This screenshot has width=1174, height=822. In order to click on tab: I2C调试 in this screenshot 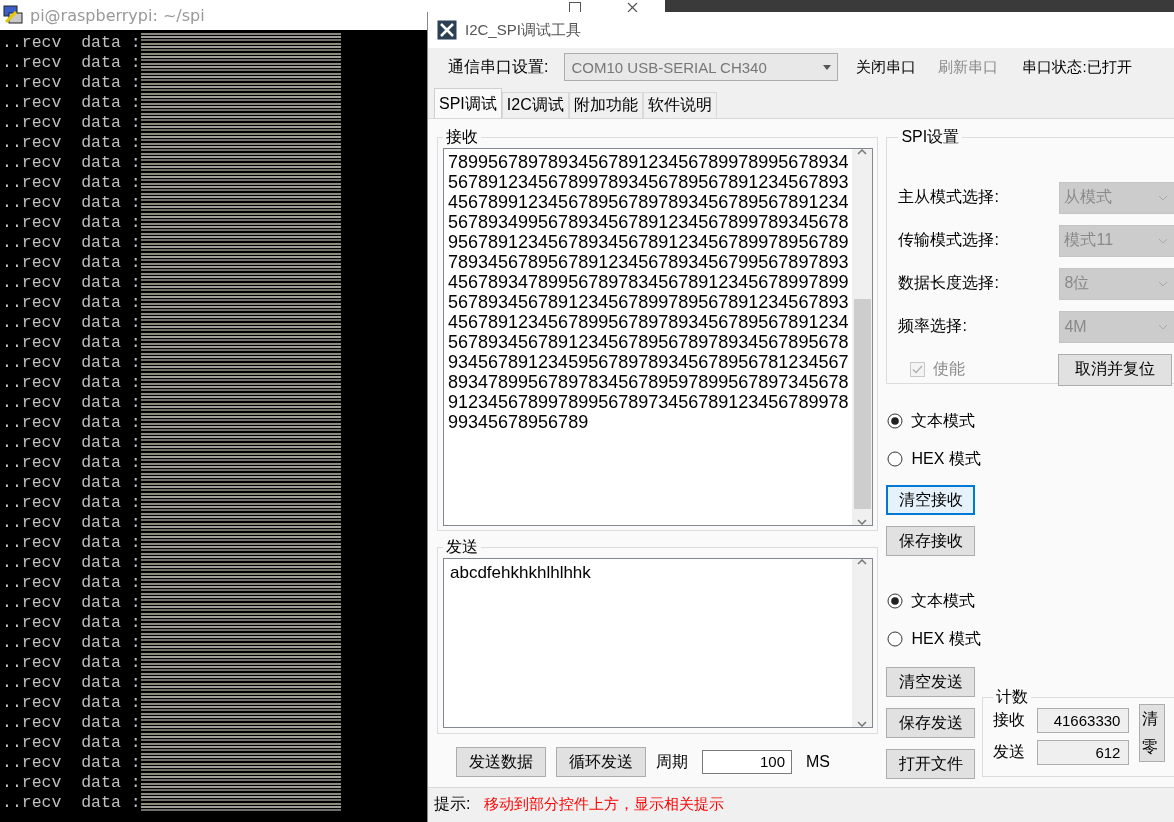, I will do `click(535, 105)`.